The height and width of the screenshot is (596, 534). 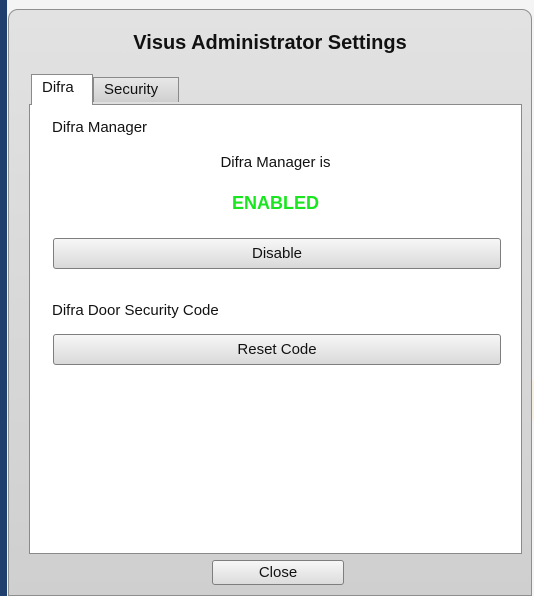 I want to click on reset-code-button: Reset Code, so click(x=277, y=349).